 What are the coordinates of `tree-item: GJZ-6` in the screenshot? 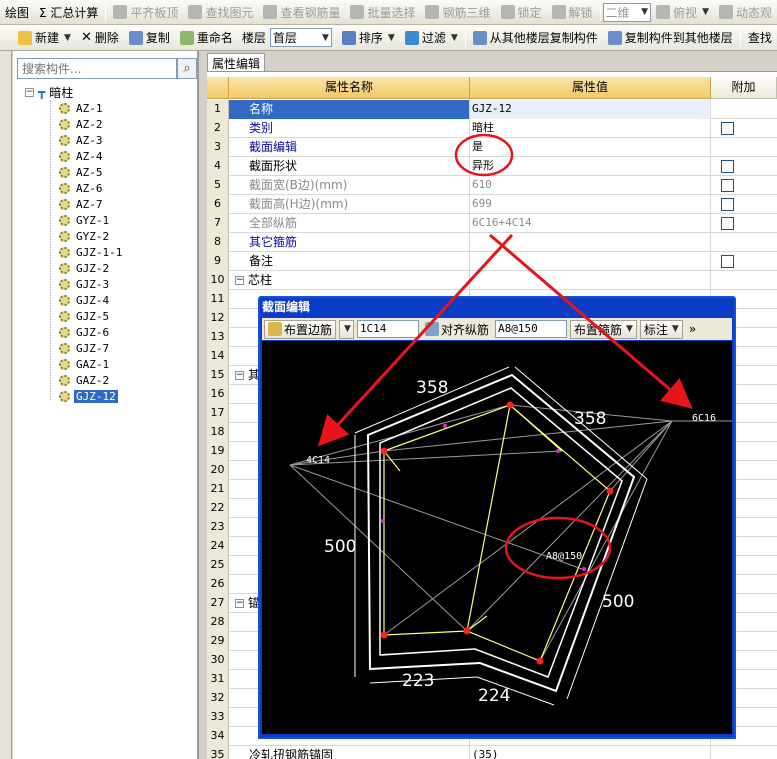 It's located at (85, 332).